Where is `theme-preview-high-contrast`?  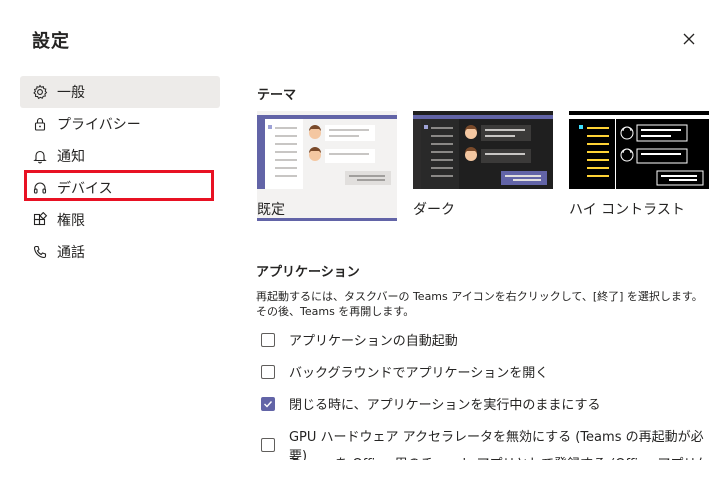 theme-preview-high-contrast is located at coordinates (639, 150).